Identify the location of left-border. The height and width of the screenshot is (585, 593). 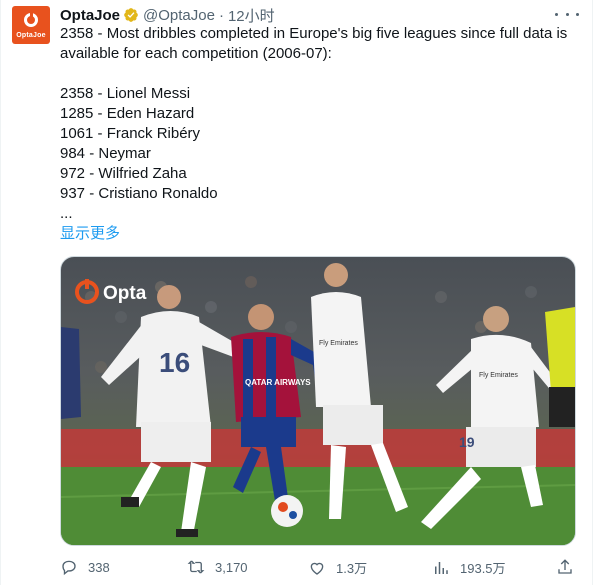
(0, 292).